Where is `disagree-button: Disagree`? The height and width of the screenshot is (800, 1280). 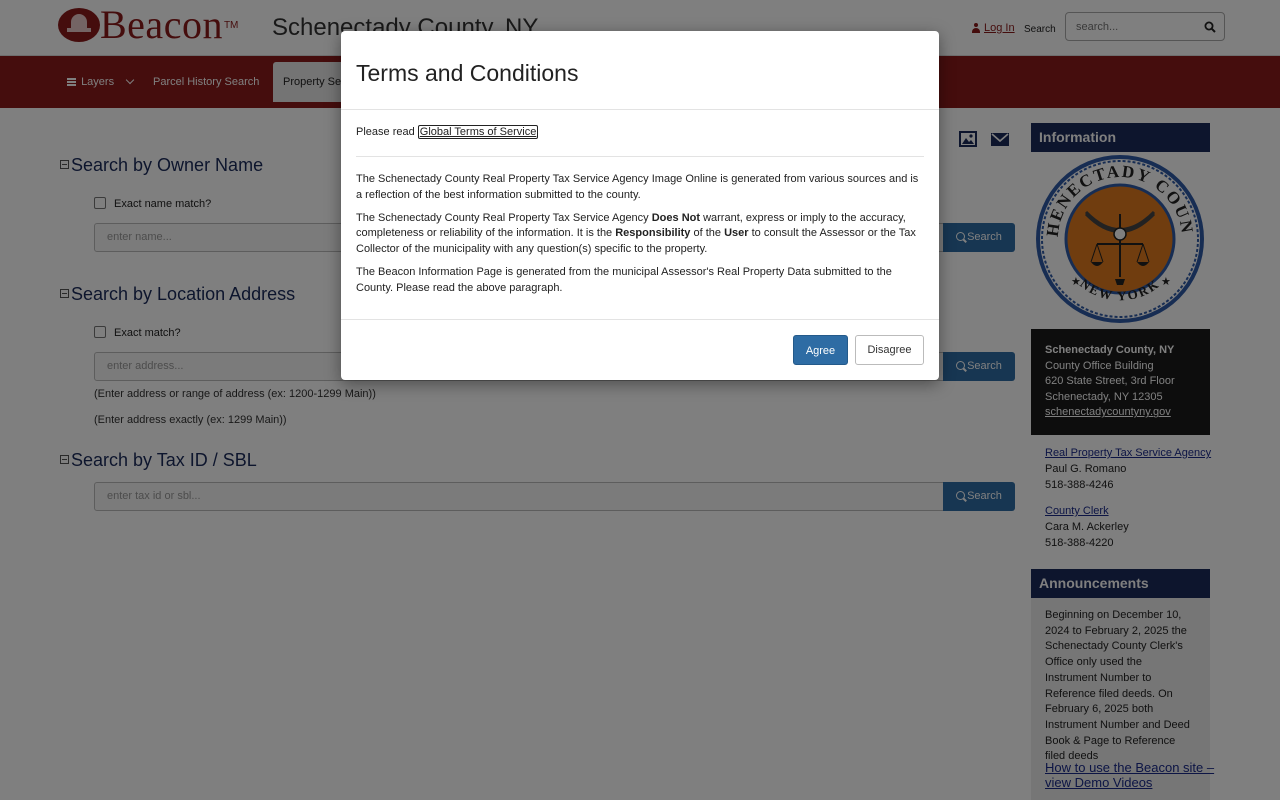 disagree-button: Disagree is located at coordinates (889, 350).